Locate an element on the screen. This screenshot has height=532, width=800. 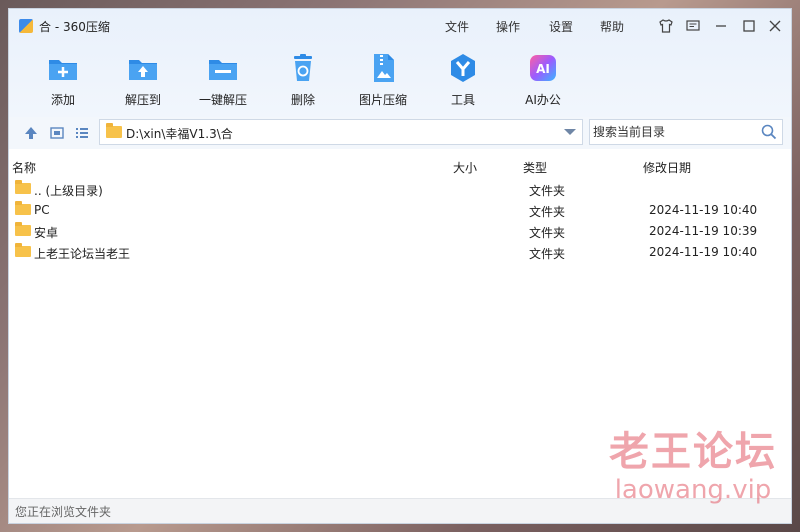
watermark: 老王论坛 laowang.vip is located at coordinates (693, 467).